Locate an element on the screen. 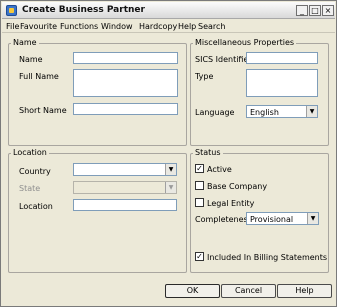  completeness-select: Provisional ▼ is located at coordinates (282, 218).